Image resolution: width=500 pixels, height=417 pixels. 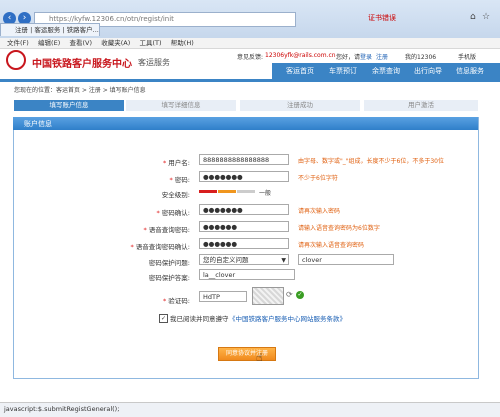 I want to click on register-link: 注册, so click(x=382, y=56).